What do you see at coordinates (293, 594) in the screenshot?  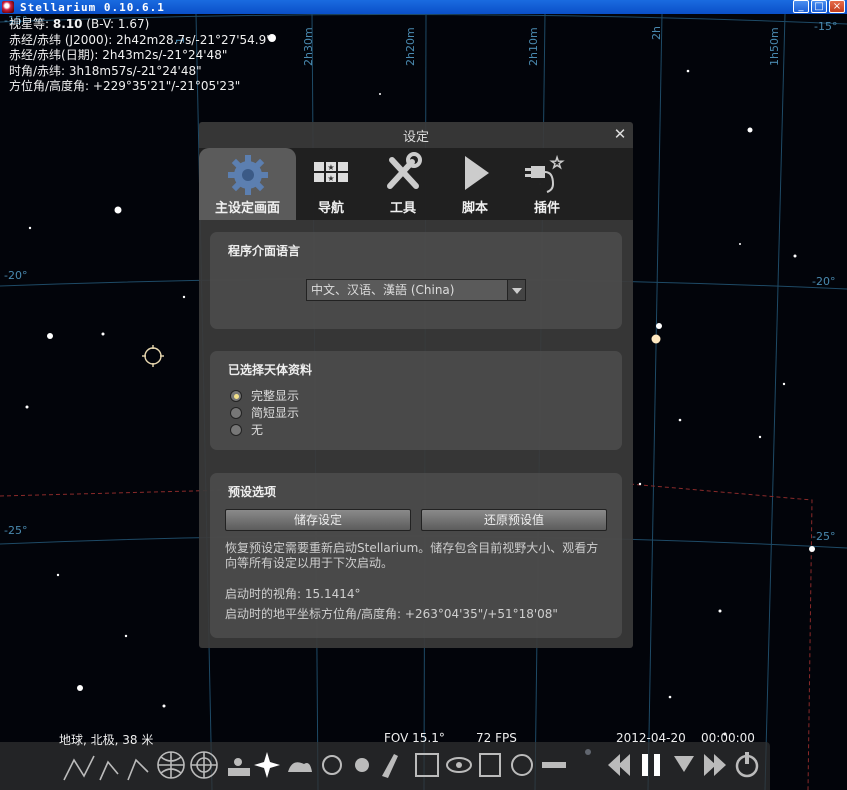 I see `startup-fov: 启动时的视角: 15.1414°` at bounding box center [293, 594].